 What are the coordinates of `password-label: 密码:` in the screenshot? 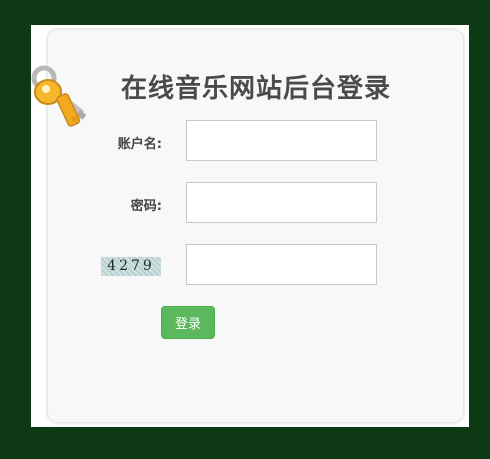 It's located at (146, 206).